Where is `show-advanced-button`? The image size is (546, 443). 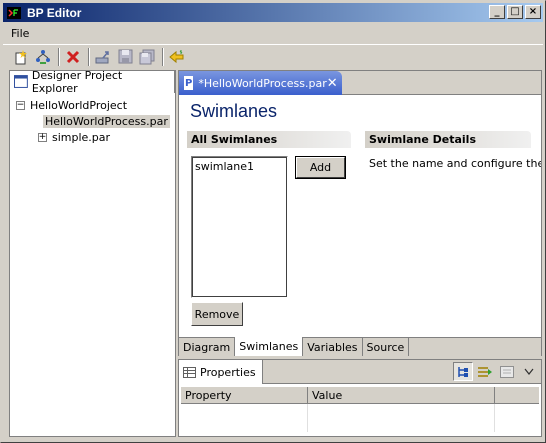
show-advanced-button is located at coordinates (485, 371).